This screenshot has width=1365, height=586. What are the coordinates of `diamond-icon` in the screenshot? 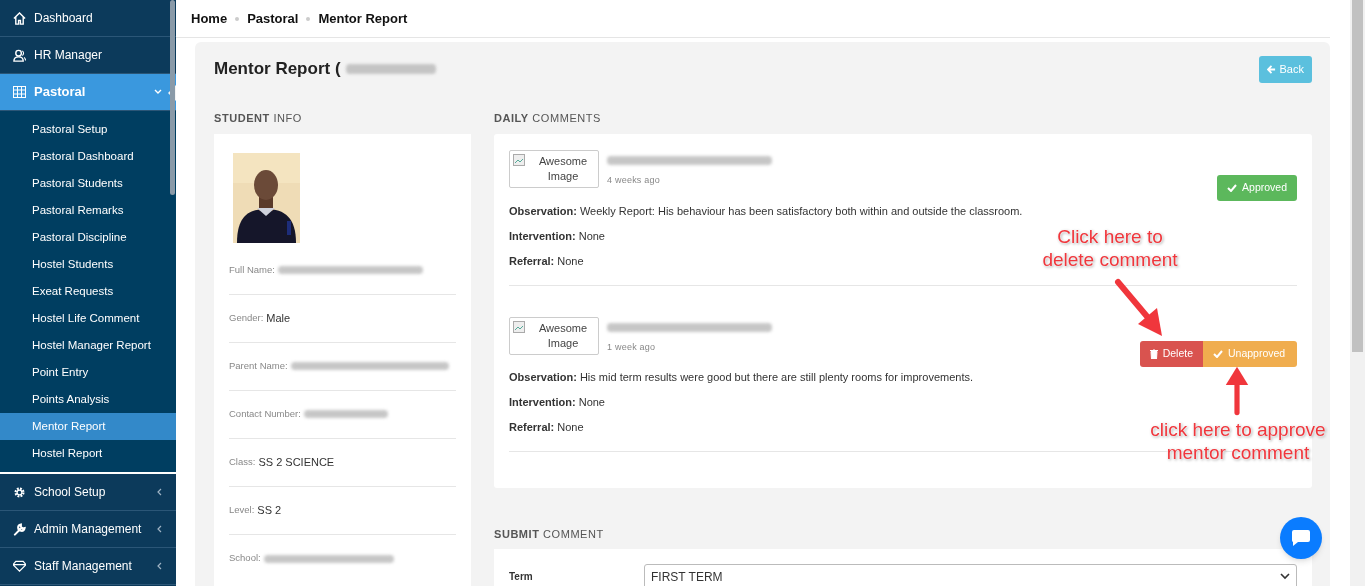 It's located at (19, 566).